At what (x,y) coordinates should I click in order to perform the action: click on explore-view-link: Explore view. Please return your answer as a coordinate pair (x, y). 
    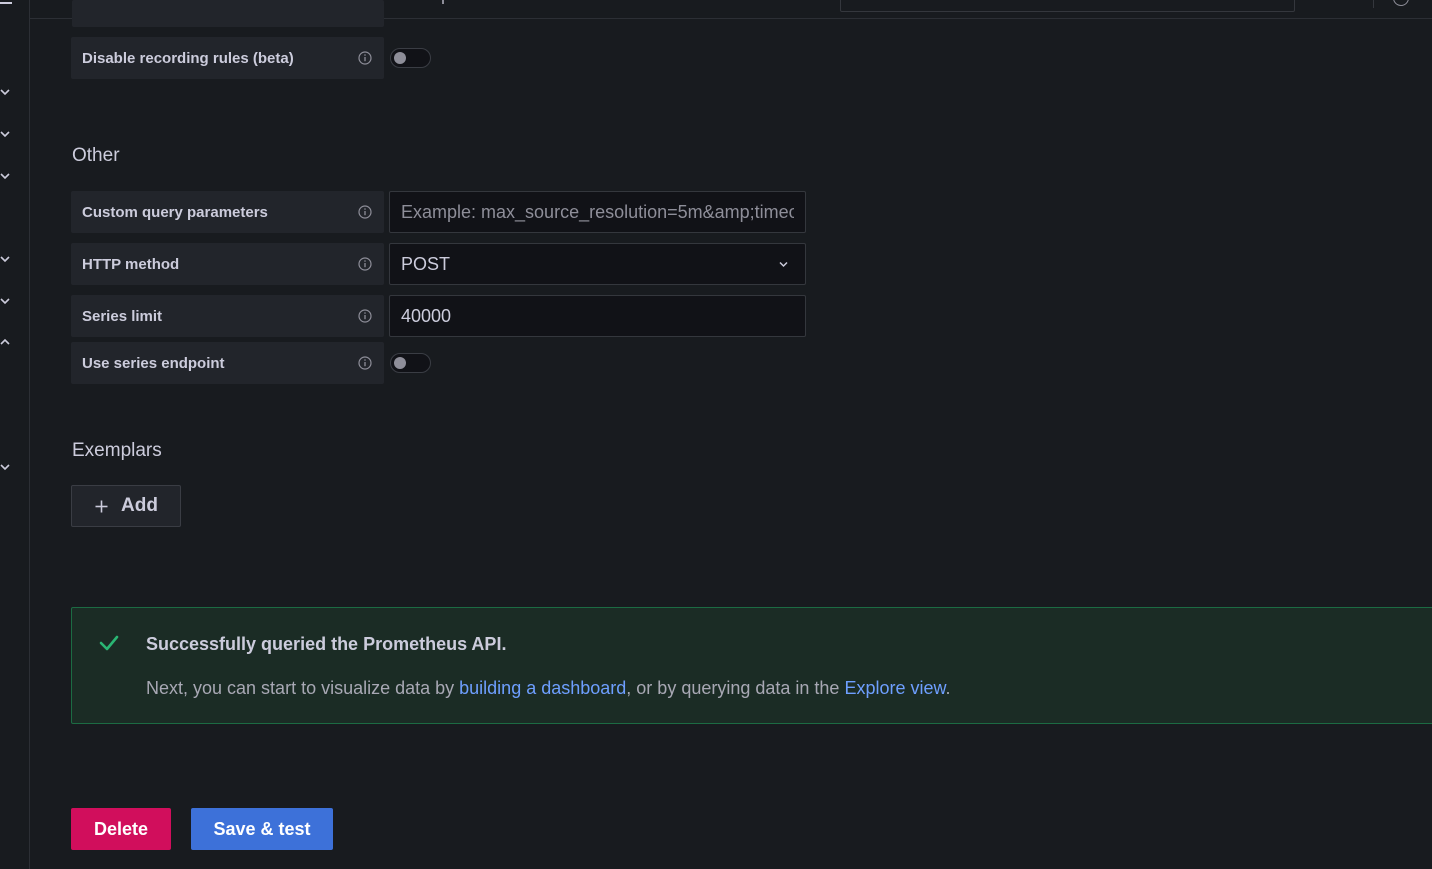
    Looking at the image, I should click on (894, 688).